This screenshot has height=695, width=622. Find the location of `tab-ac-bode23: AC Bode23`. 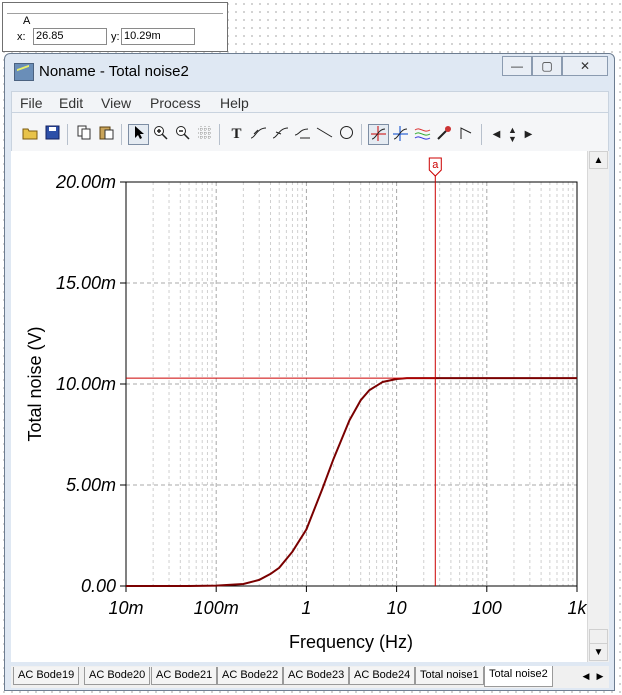

tab-ac-bode23: AC Bode23 is located at coordinates (316, 676).